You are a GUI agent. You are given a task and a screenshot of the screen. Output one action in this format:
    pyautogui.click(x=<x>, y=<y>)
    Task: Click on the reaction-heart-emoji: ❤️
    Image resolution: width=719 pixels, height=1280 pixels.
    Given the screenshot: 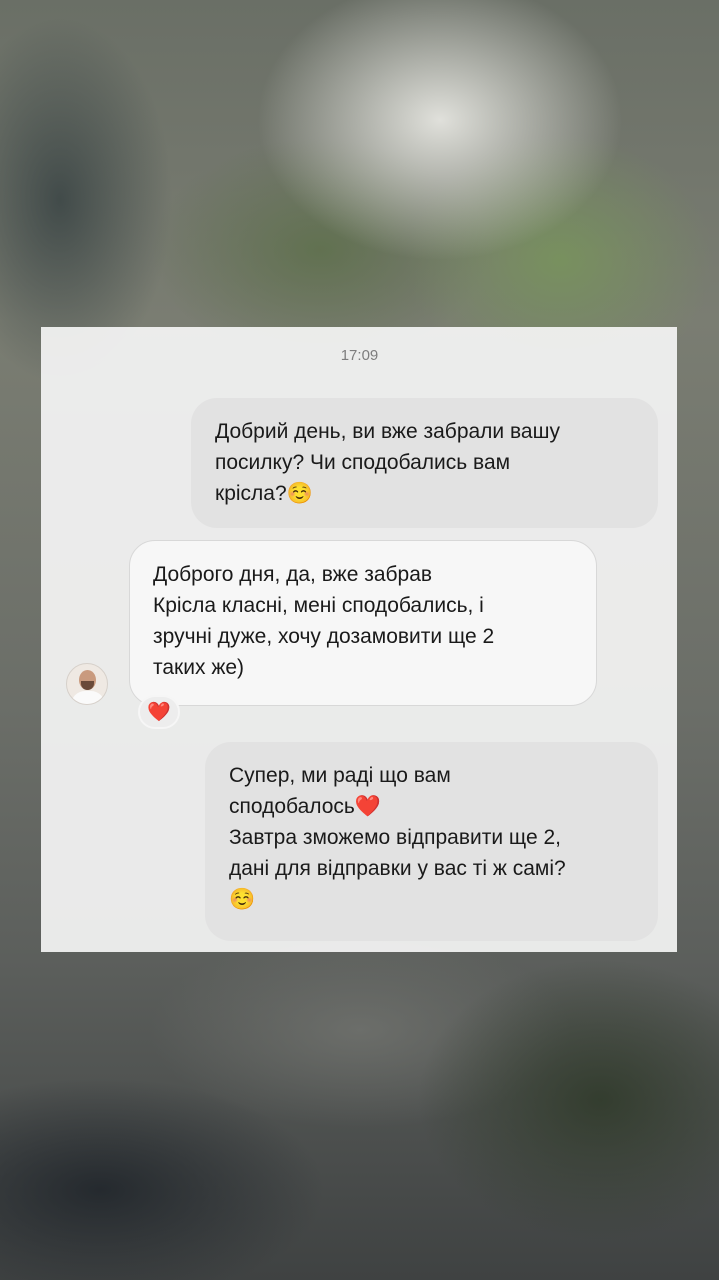 What is the action you would take?
    pyautogui.click(x=159, y=712)
    